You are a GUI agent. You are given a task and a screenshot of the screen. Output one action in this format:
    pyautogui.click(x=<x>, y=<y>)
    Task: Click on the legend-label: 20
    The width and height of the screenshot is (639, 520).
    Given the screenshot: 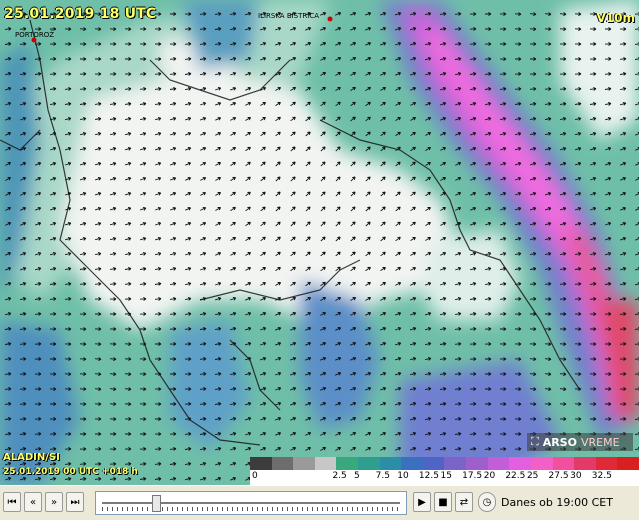 What is the action you would take?
    pyautogui.click(x=489, y=476)
    